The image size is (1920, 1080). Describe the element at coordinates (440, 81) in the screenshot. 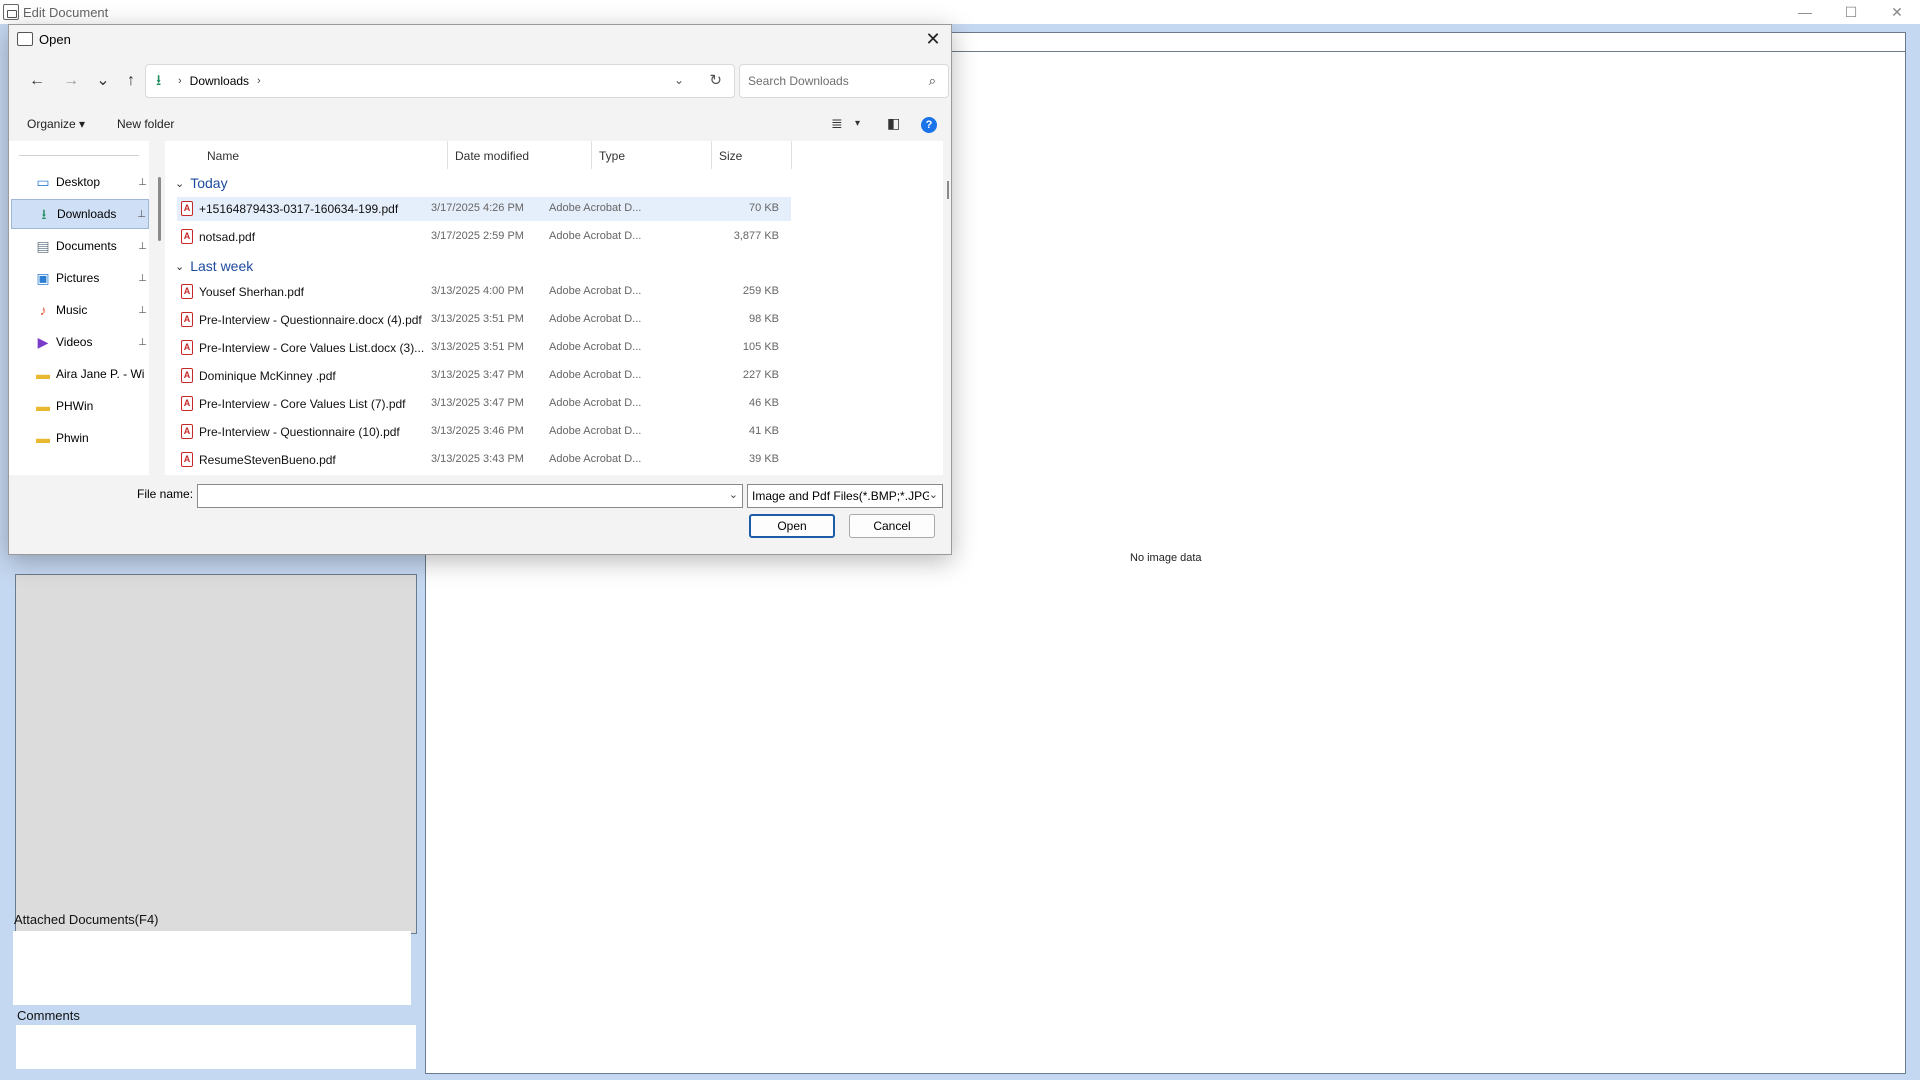

I see `address-bar: ⭳ › Downloads › ⌄ ↻` at that location.